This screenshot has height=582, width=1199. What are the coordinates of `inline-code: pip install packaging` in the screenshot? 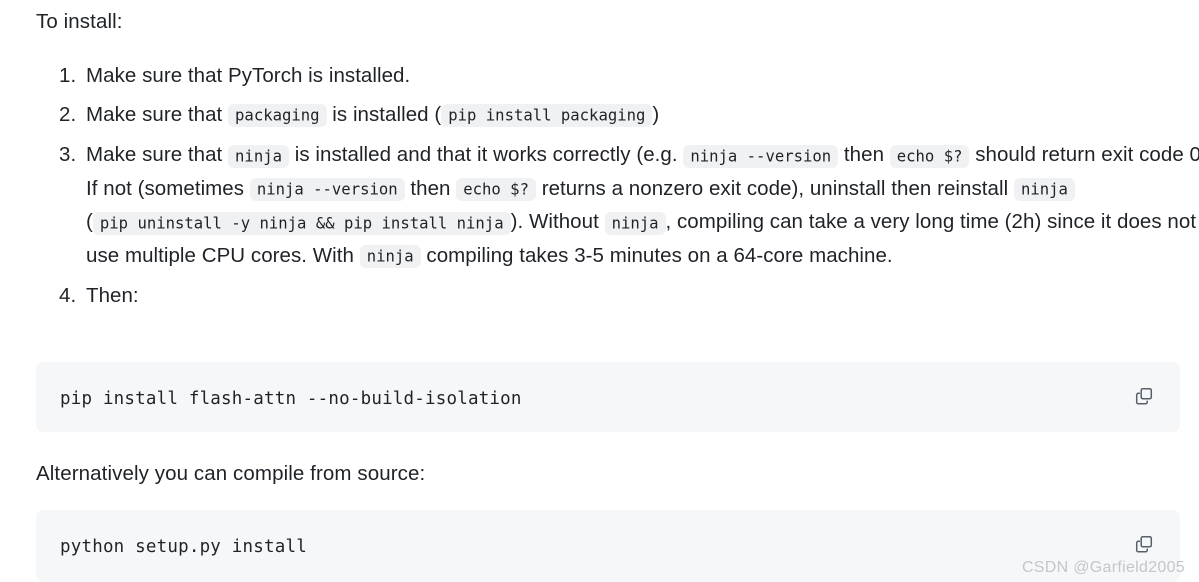 It's located at (547, 115).